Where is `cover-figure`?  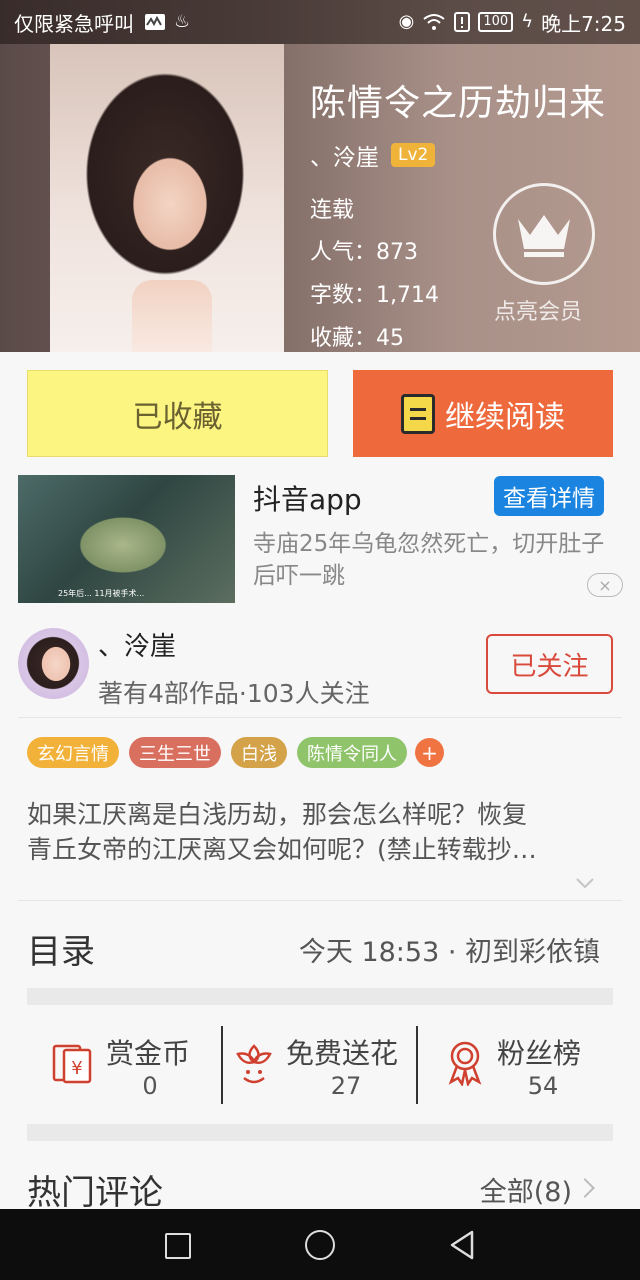 cover-figure is located at coordinates (172, 316).